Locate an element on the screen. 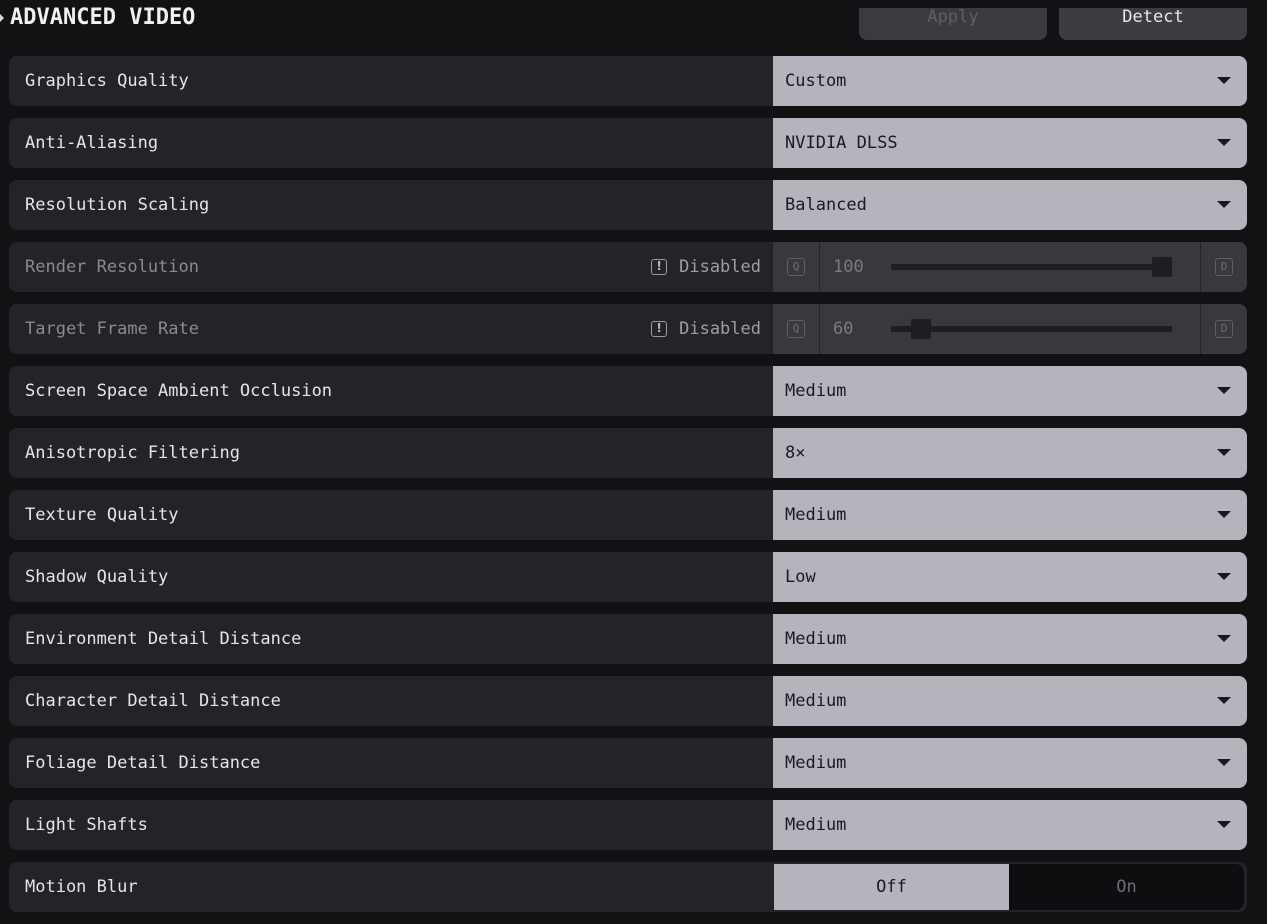 Image resolution: width=1267 pixels, height=924 pixels. setting-row-motion-blur: Motion Blur Off On is located at coordinates (628, 887).